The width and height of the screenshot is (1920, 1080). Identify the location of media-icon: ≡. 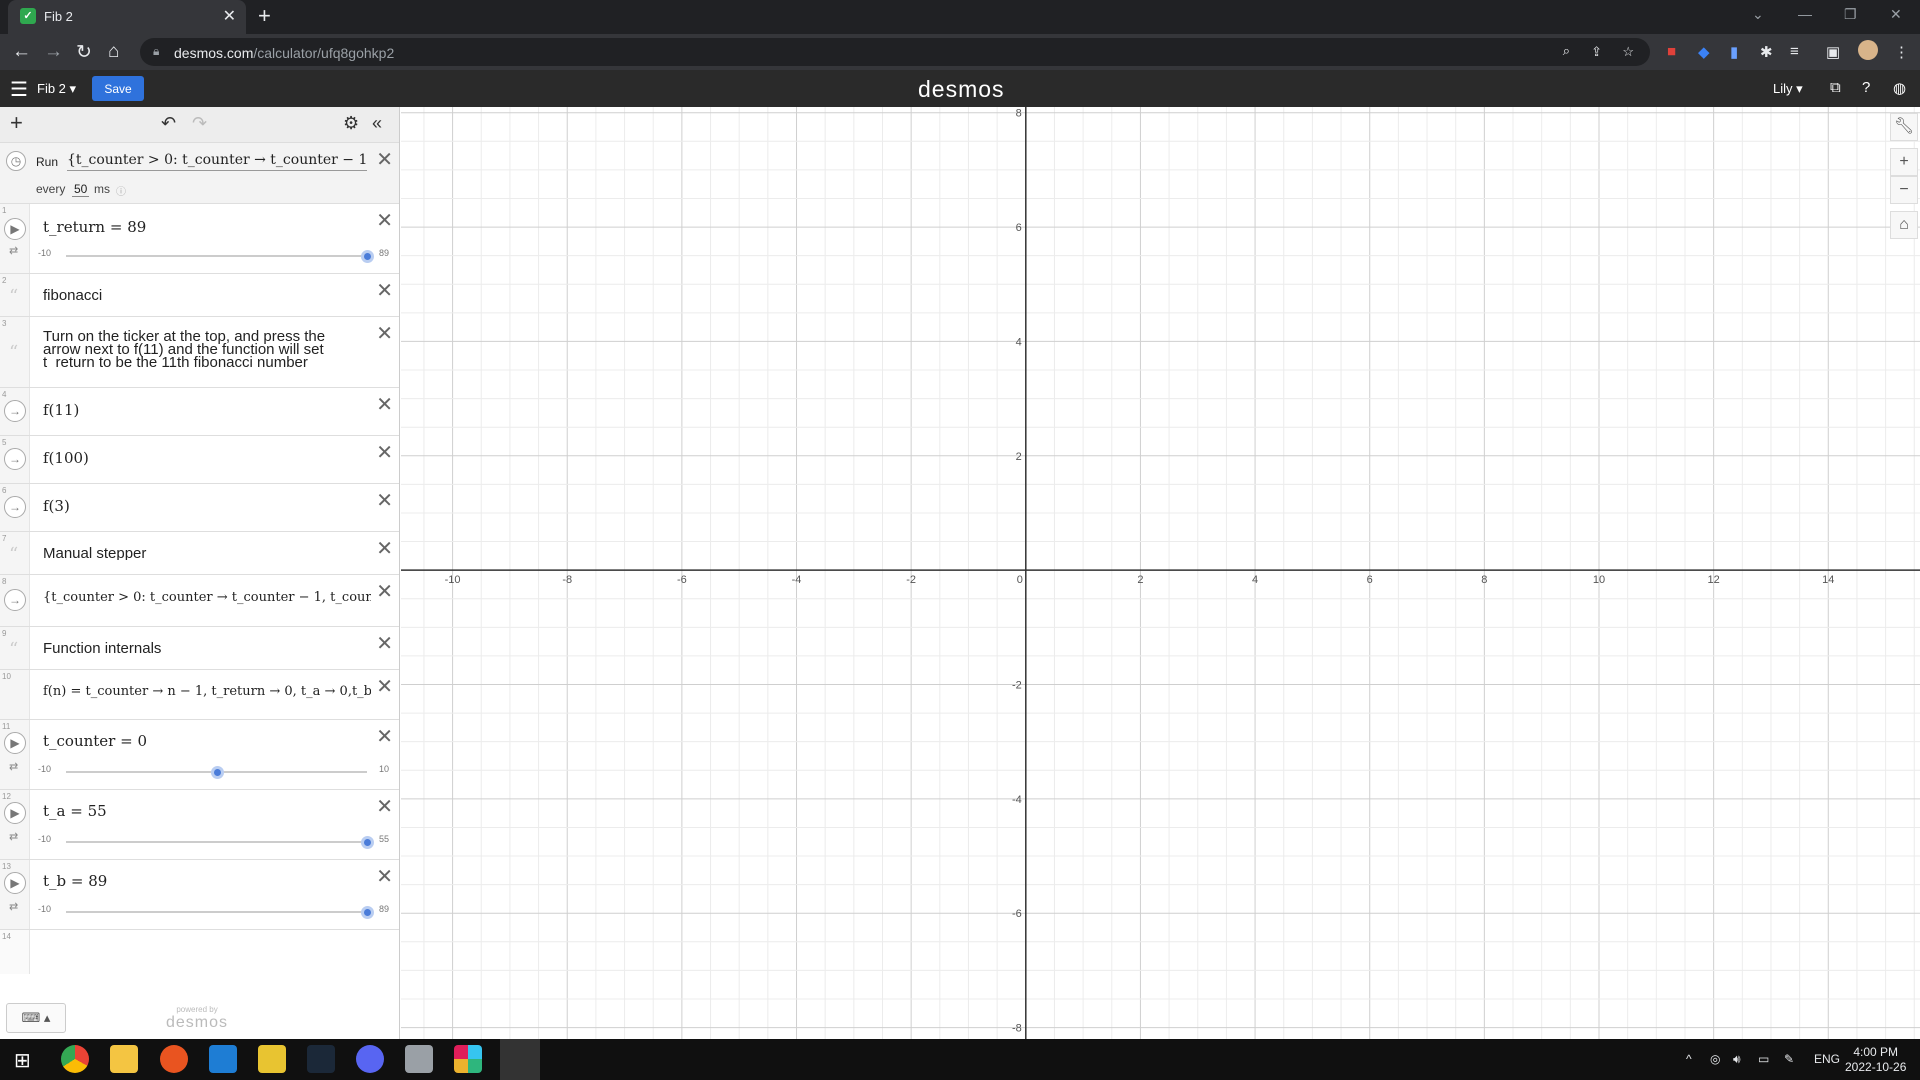
(1794, 51).